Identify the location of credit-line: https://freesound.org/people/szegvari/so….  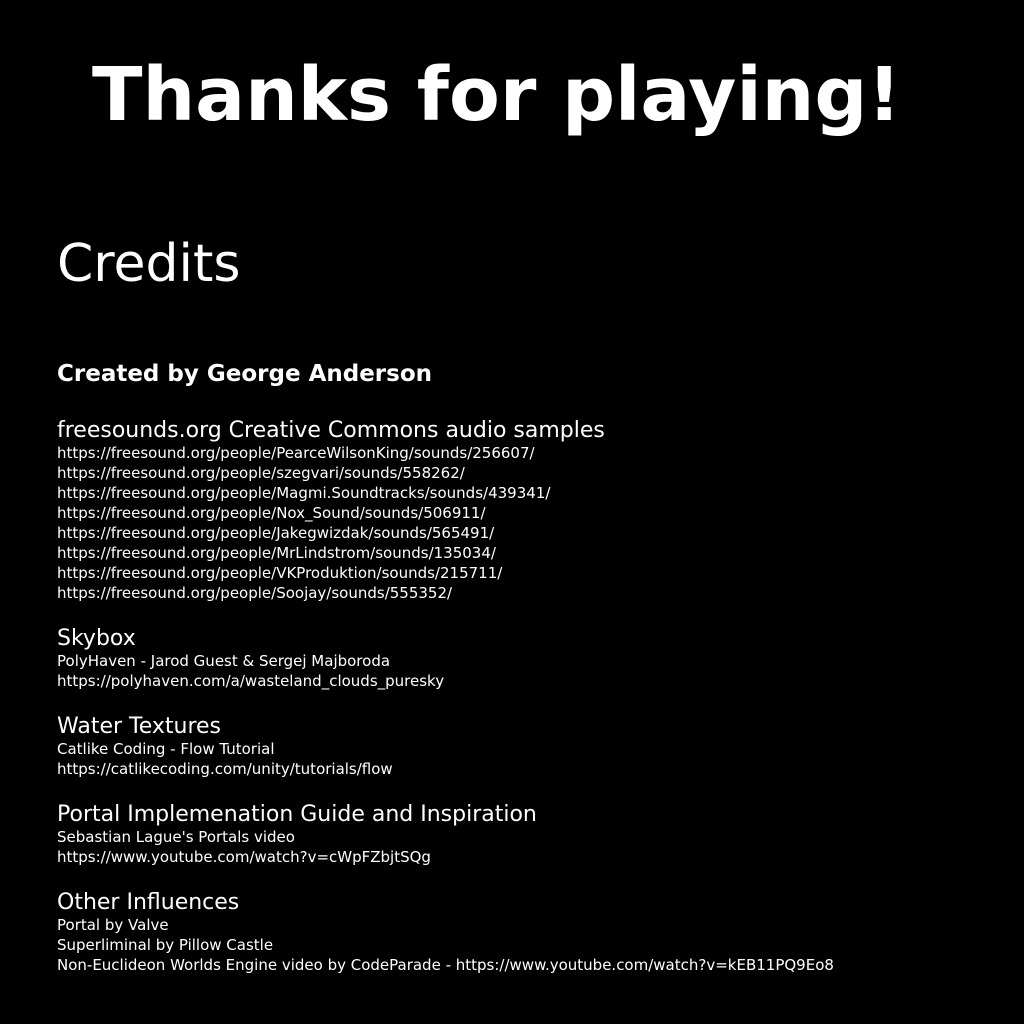
(261, 473).